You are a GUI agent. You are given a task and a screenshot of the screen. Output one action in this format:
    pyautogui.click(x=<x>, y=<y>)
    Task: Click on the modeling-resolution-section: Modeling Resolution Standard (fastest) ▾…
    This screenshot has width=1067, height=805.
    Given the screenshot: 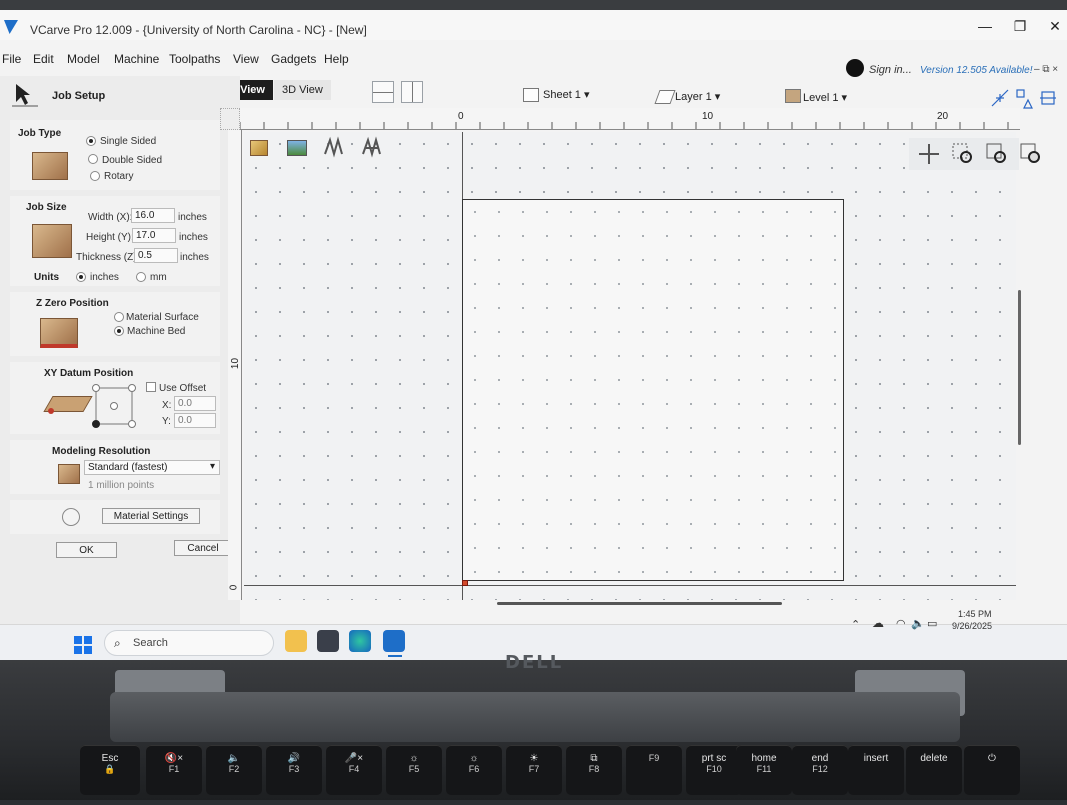 What is the action you would take?
    pyautogui.click(x=115, y=467)
    